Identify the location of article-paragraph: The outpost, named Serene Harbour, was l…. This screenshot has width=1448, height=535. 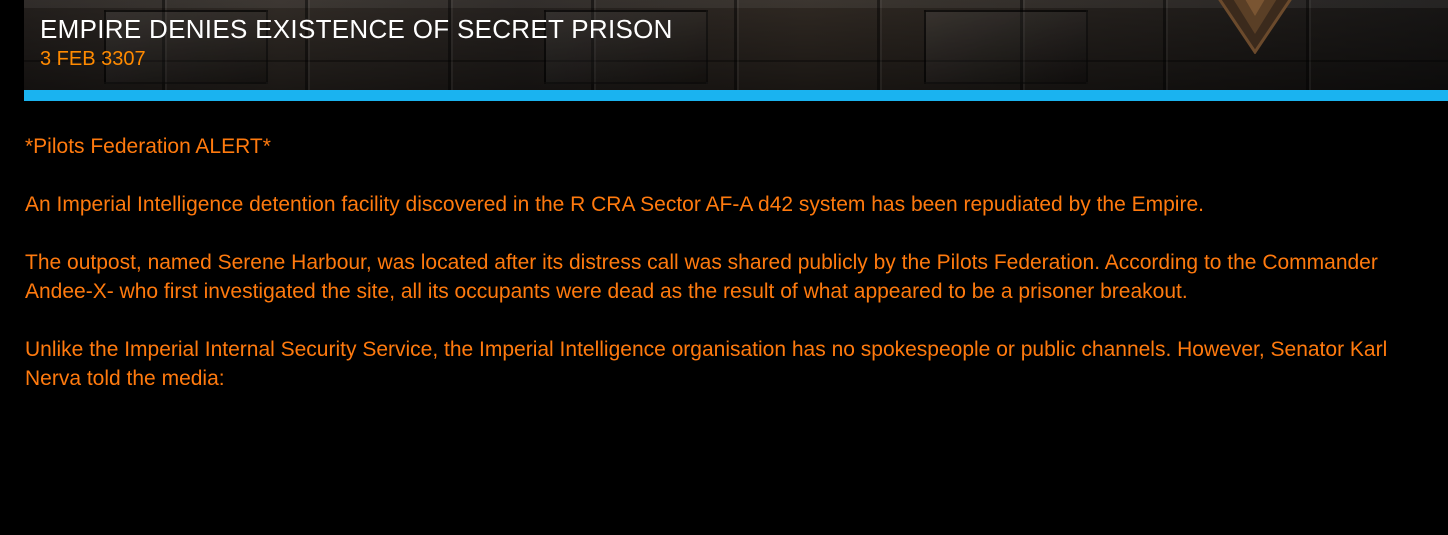
(701, 277).